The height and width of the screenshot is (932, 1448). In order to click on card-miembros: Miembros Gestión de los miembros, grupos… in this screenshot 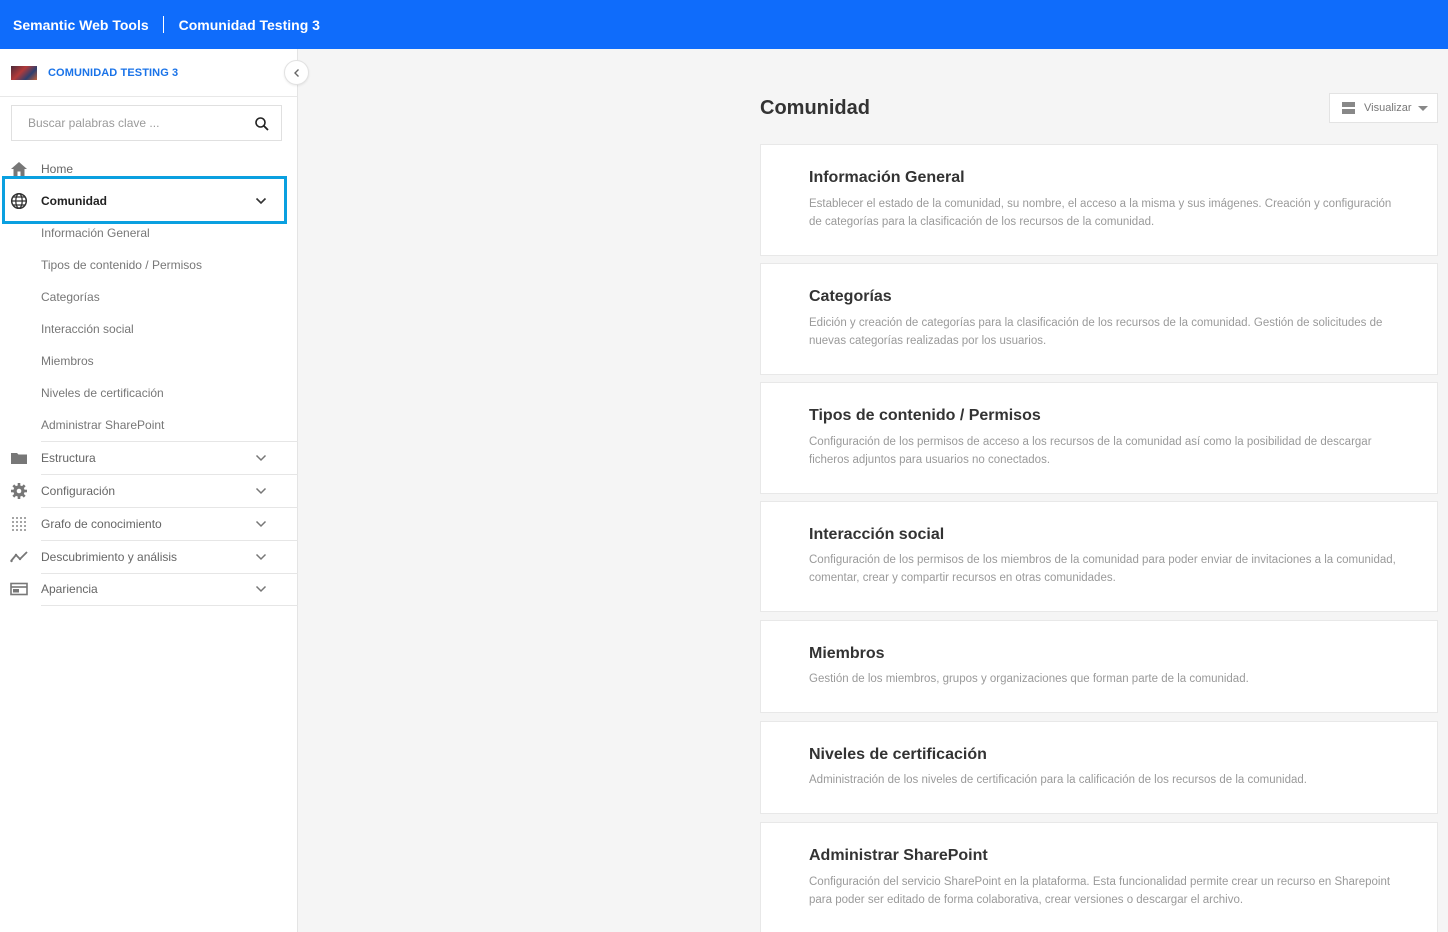, I will do `click(1099, 666)`.